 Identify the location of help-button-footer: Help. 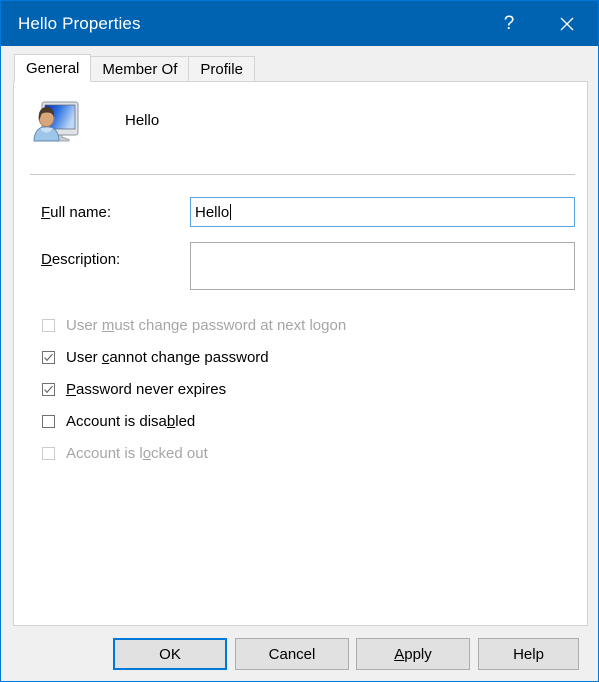
(528, 654).